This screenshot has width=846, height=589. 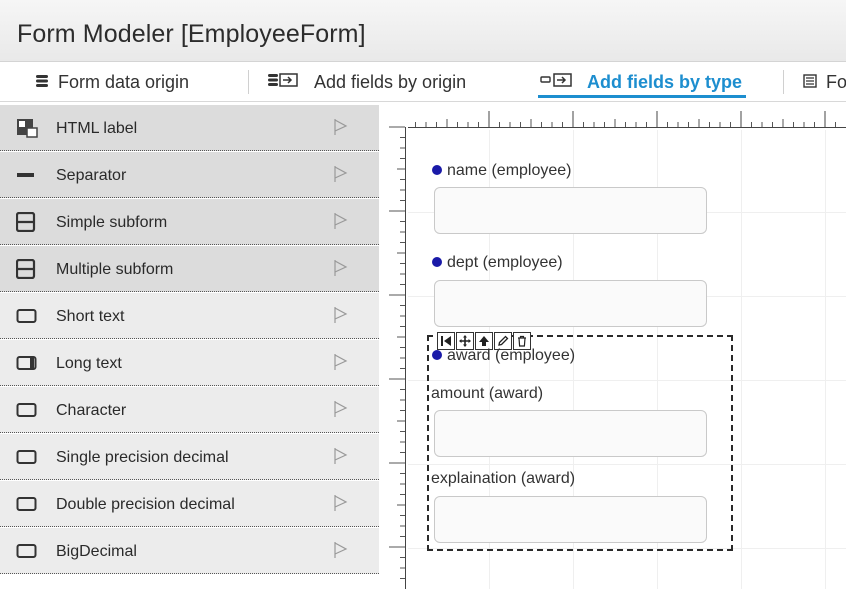 I want to click on horizontal-ruler, so click(x=614, y=117).